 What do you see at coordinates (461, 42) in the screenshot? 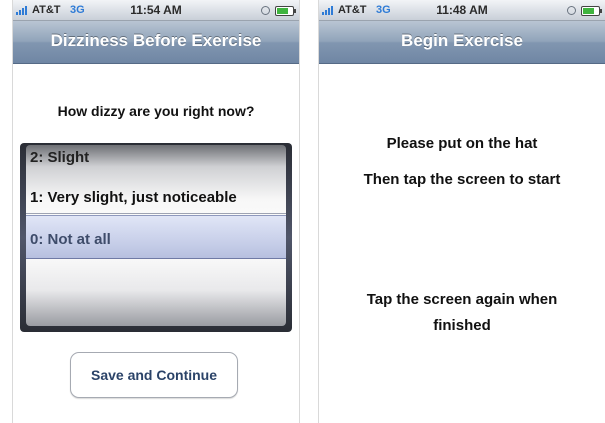
I see `nav-title: Begin Exercise` at bounding box center [461, 42].